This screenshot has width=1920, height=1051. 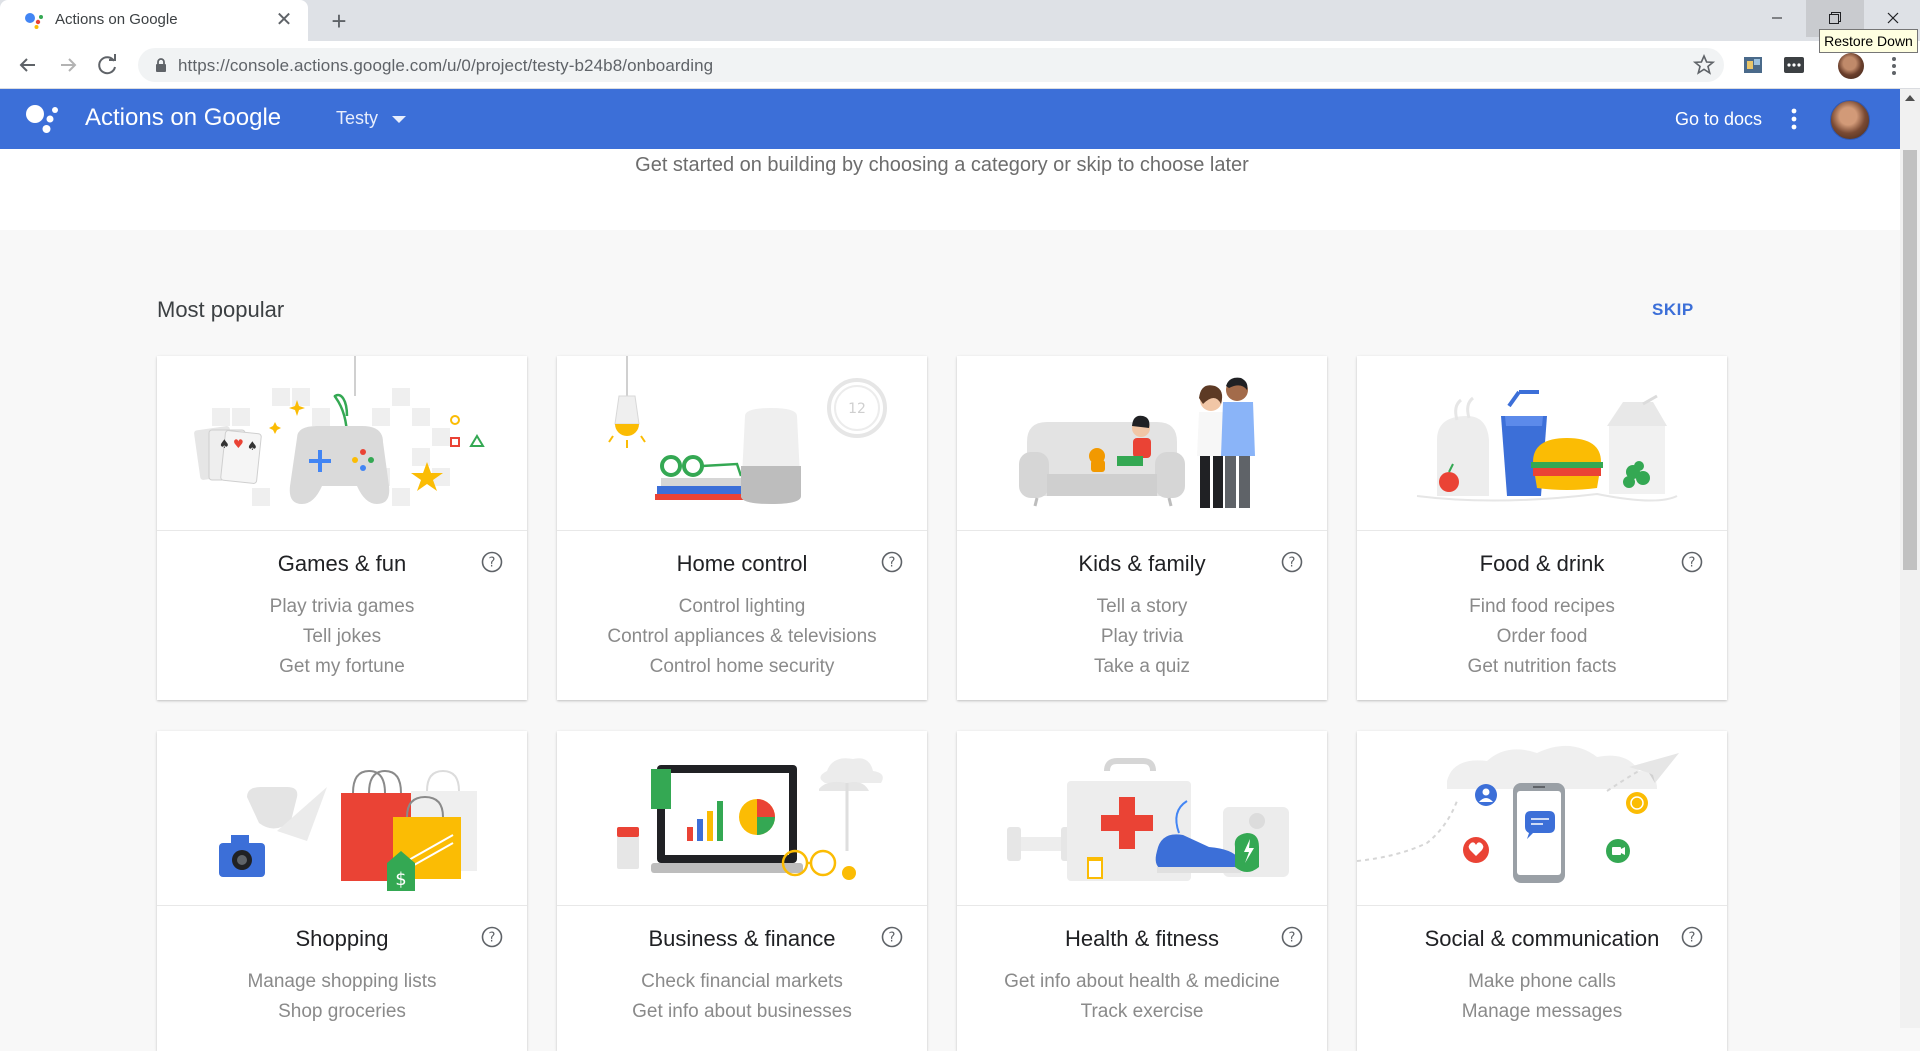 I want to click on burger-drink-illustration, so click(x=1542, y=460).